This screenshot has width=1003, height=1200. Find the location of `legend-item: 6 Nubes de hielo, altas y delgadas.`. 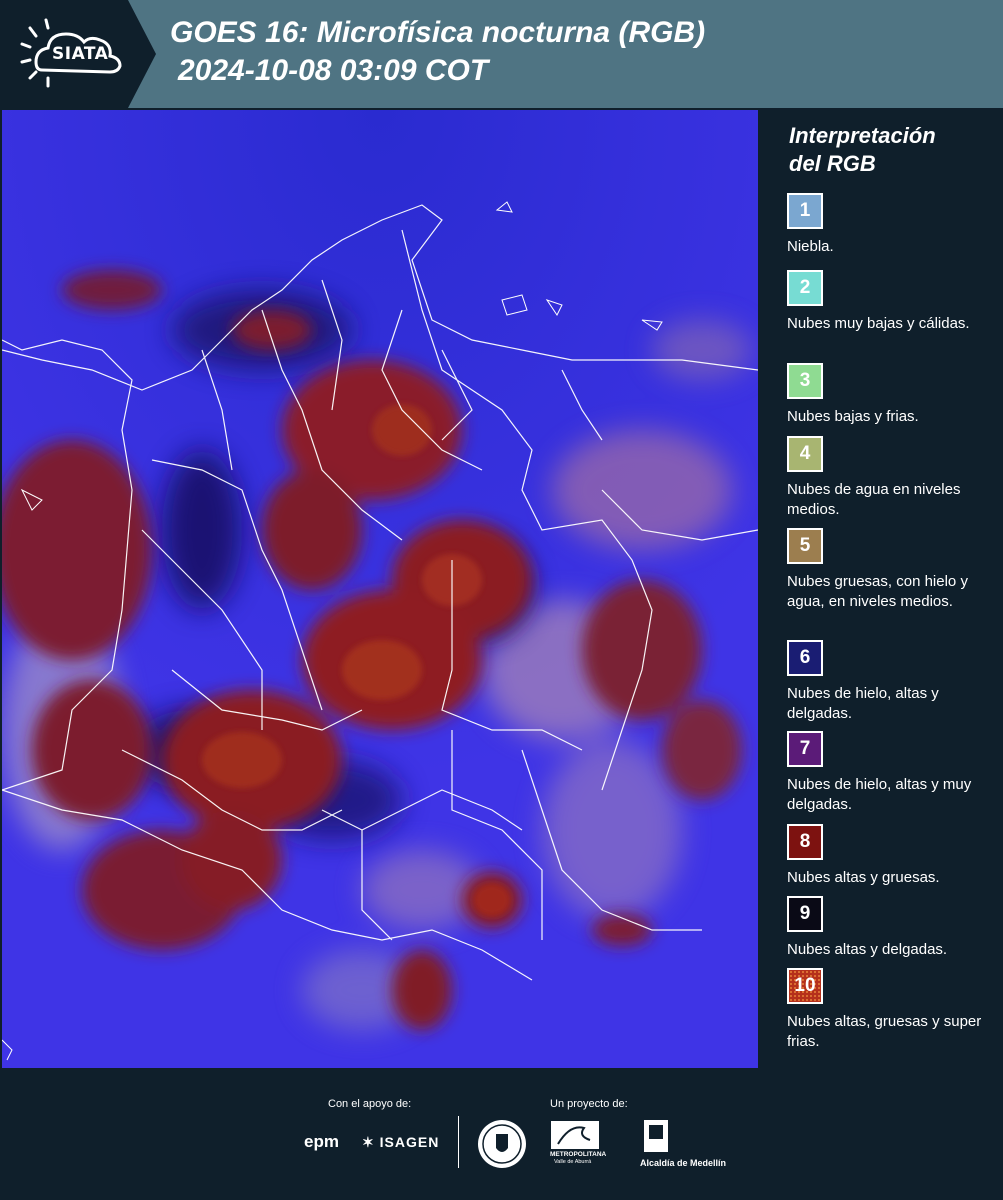

legend-item: 6 Nubes de hielo, altas y delgadas. is located at coordinates (892, 682).